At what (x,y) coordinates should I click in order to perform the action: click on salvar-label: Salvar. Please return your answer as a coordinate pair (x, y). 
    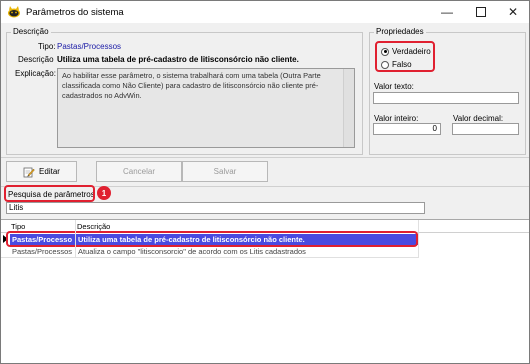
    Looking at the image, I should click on (225, 171).